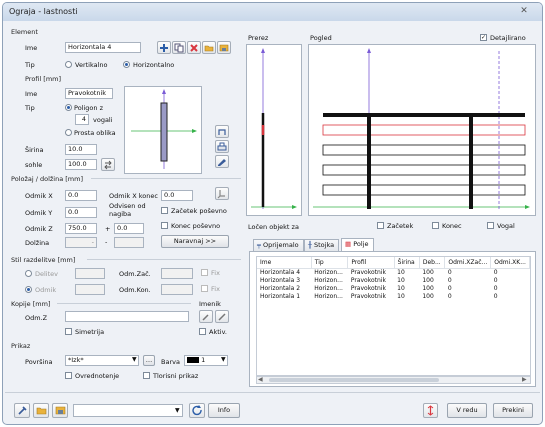 This screenshot has width=545, height=427. I want to click on scroll-left-icon: ◀, so click(260, 379).